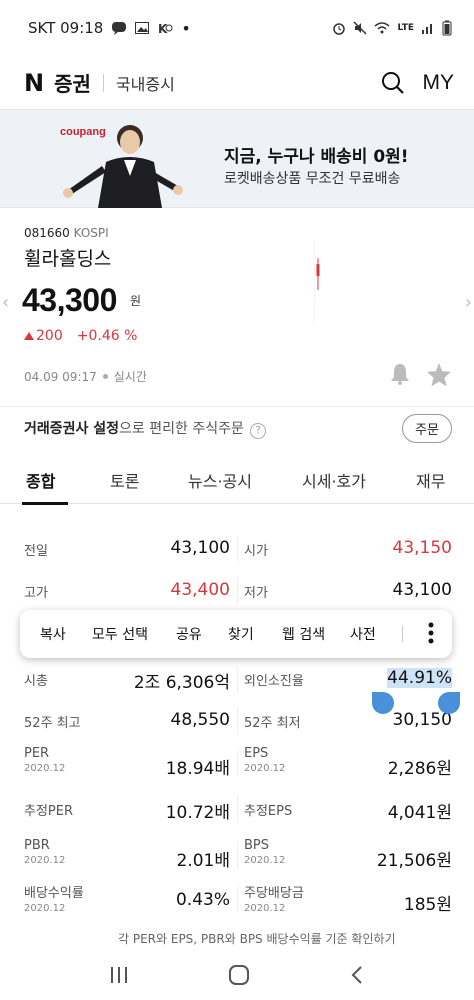 This screenshot has width=474, height=1000. What do you see at coordinates (220, 480) in the screenshot?
I see `tab-news: 뉴스·공시` at bounding box center [220, 480].